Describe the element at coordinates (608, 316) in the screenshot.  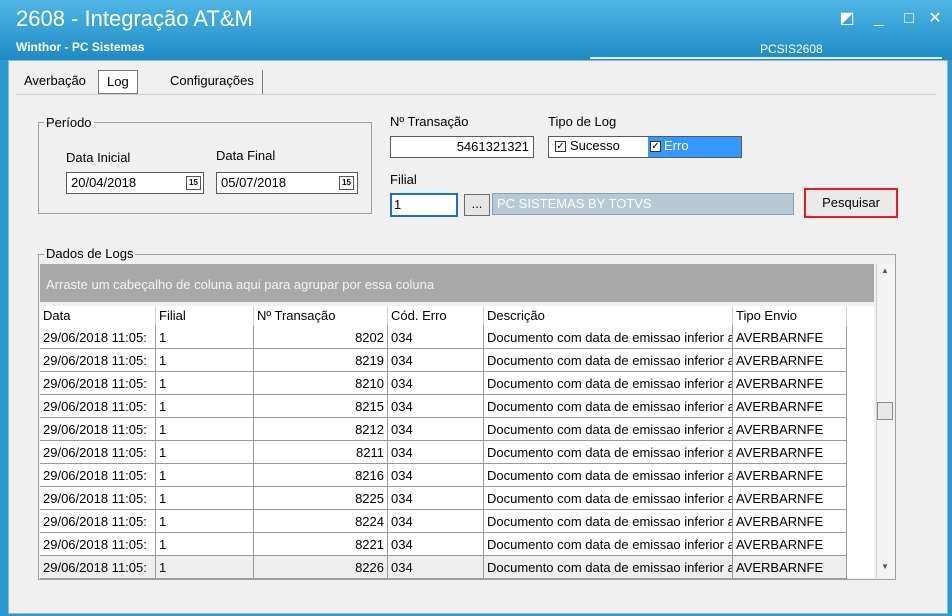
I see `column-header-descricao: Descrição` at that location.